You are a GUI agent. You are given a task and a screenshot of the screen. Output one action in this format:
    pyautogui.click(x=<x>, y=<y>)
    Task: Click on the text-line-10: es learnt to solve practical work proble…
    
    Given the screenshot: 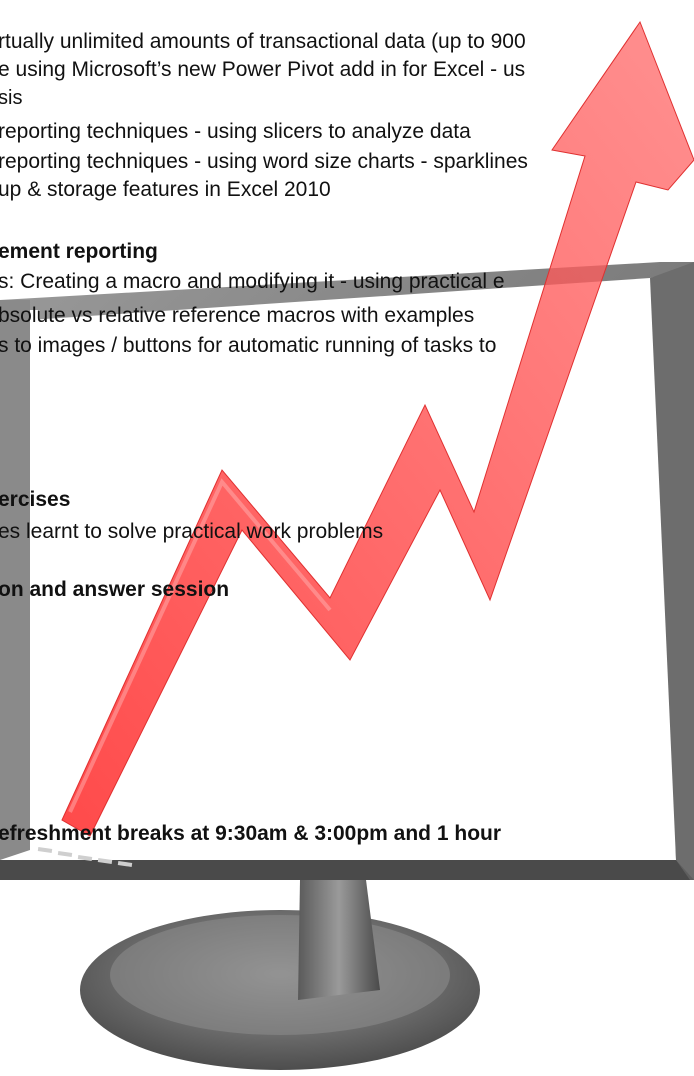 What is the action you would take?
    pyautogui.click(x=192, y=531)
    